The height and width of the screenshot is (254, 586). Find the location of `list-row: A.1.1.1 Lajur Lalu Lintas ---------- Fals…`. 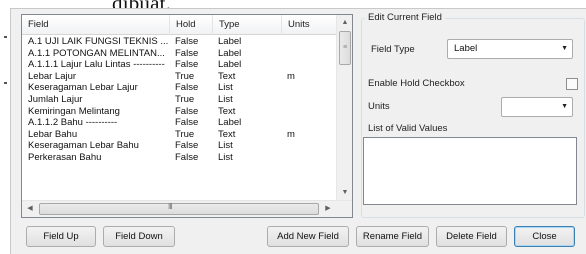

list-row: A.1.1.1 Lajur Lalu Lintas ---------- Fals… is located at coordinates (179, 65).